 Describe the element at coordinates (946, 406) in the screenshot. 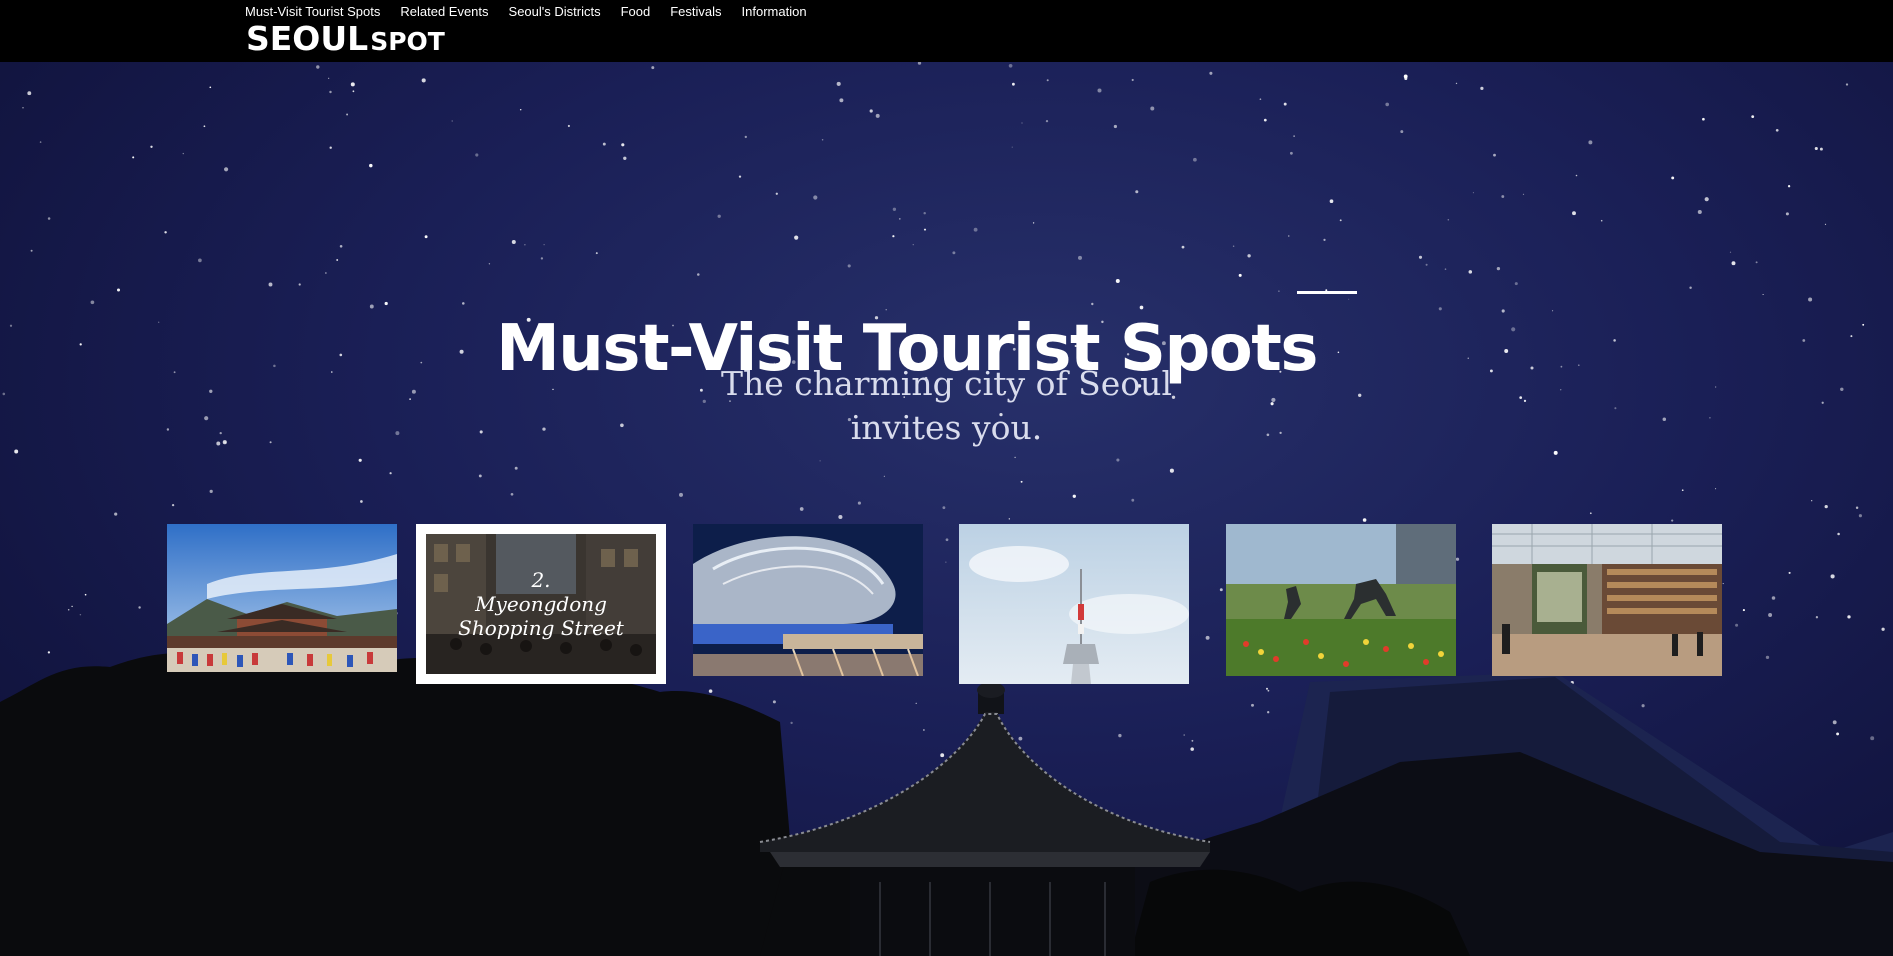

I see `hero-subtitle: The charming city of Seoul invites you.` at that location.